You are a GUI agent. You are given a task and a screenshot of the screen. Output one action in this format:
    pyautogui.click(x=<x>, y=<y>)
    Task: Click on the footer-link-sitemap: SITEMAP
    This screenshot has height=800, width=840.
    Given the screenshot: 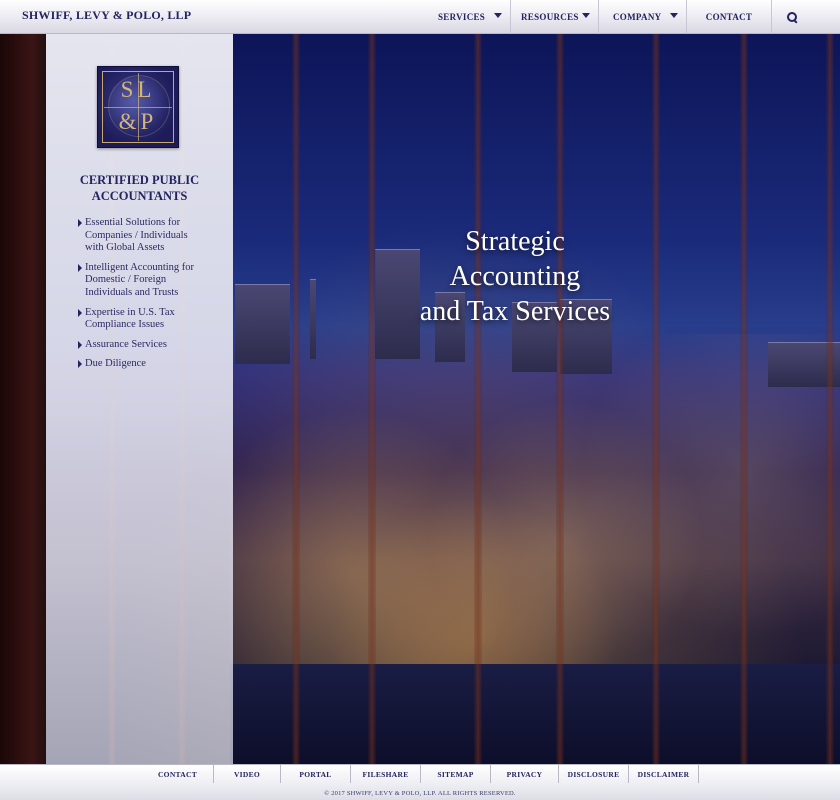 What is the action you would take?
    pyautogui.click(x=456, y=774)
    